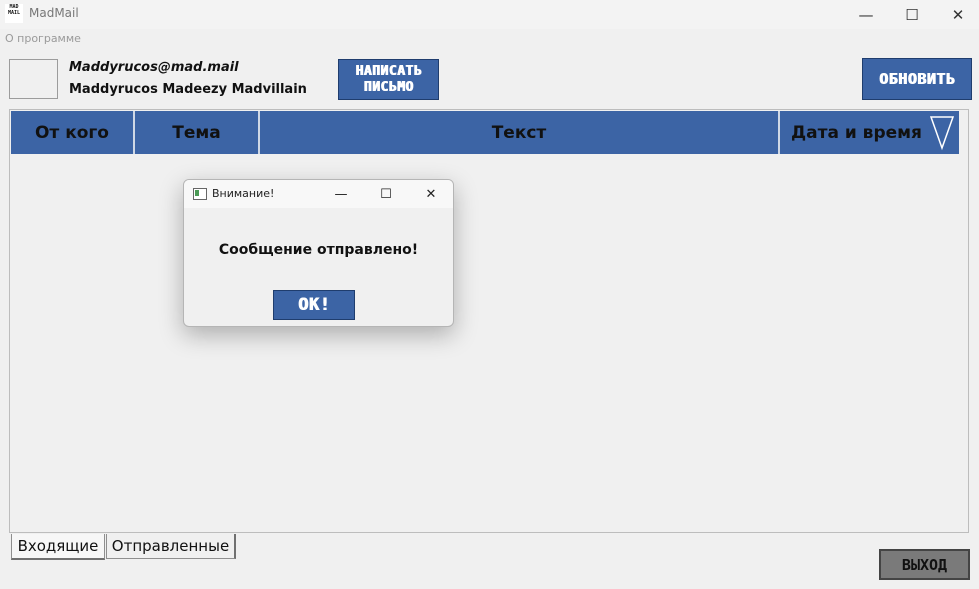 Image resolution: width=979 pixels, height=589 pixels. What do you see at coordinates (14, 13) in the screenshot?
I see `app-logo-icon: MAD MAIL` at bounding box center [14, 13].